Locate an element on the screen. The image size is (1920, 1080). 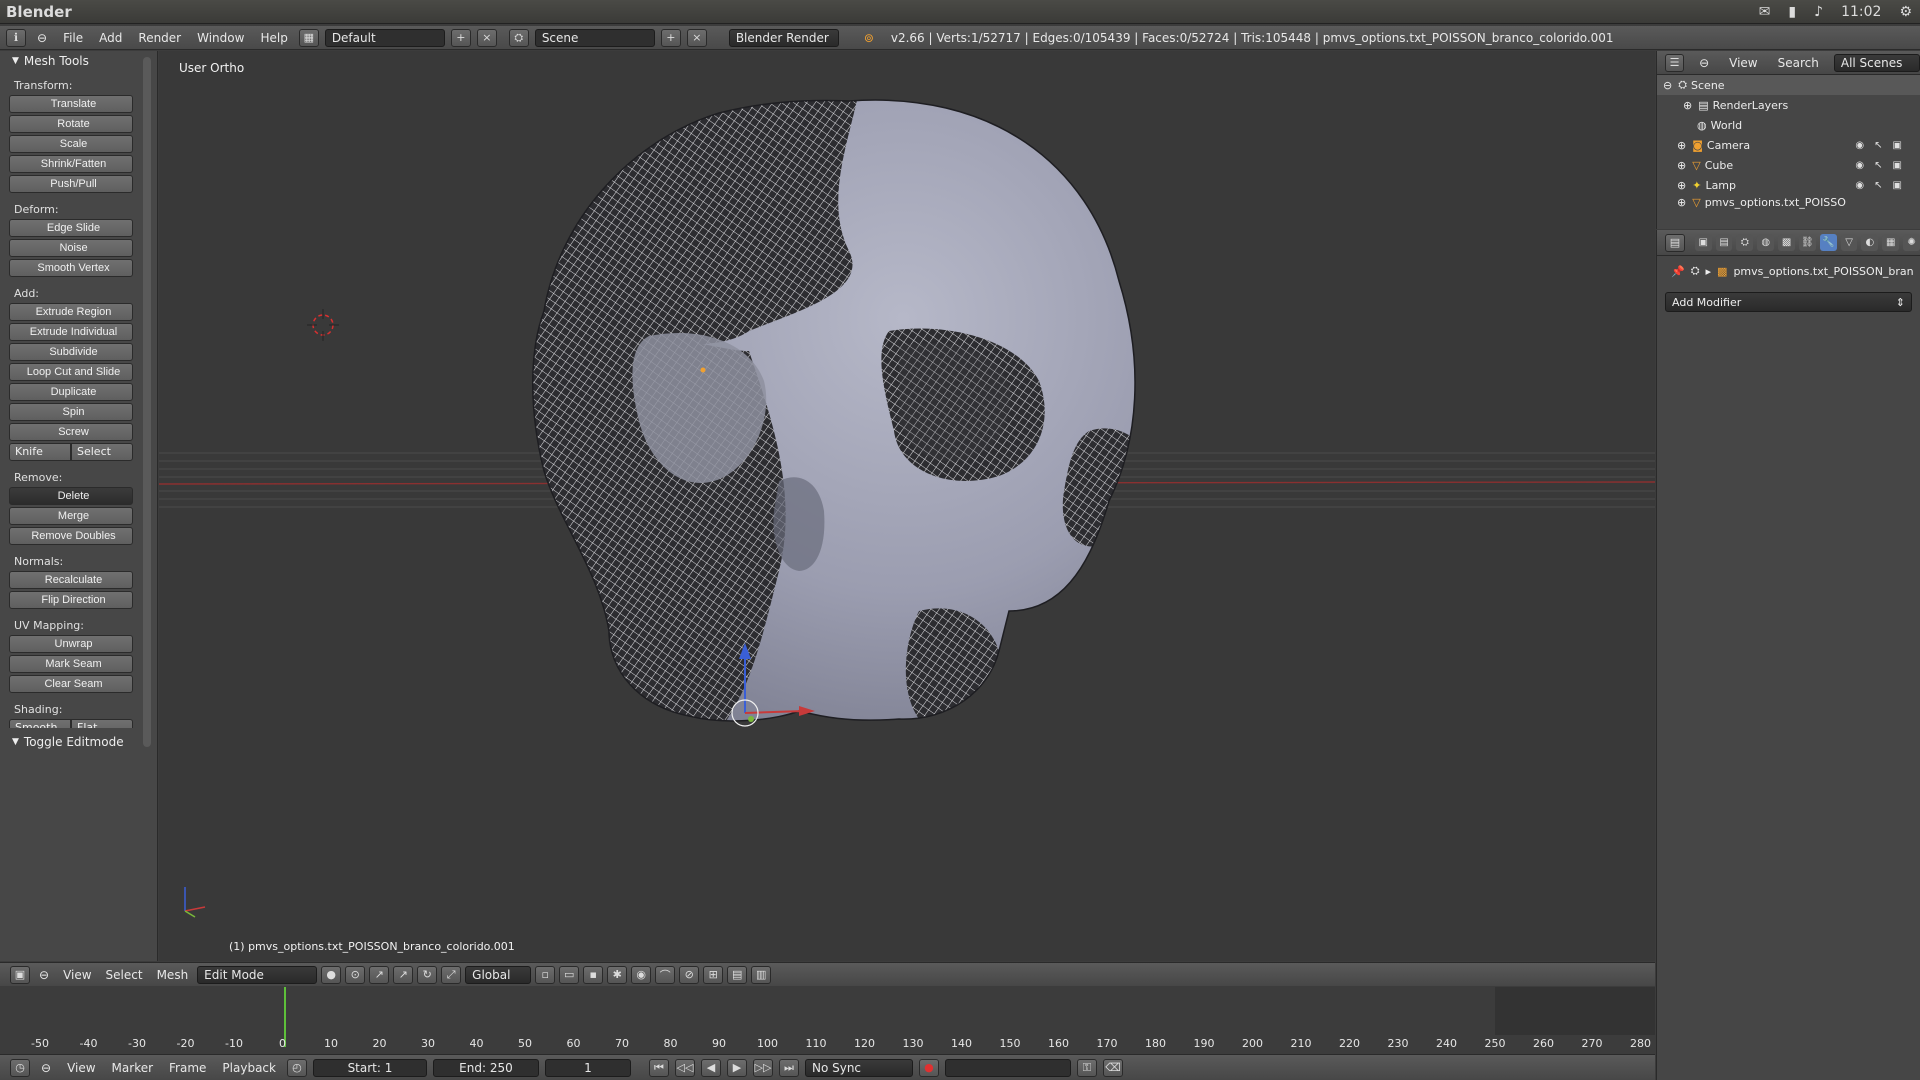
play-reverse-icon: ◀ is located at coordinates (710, 1067).